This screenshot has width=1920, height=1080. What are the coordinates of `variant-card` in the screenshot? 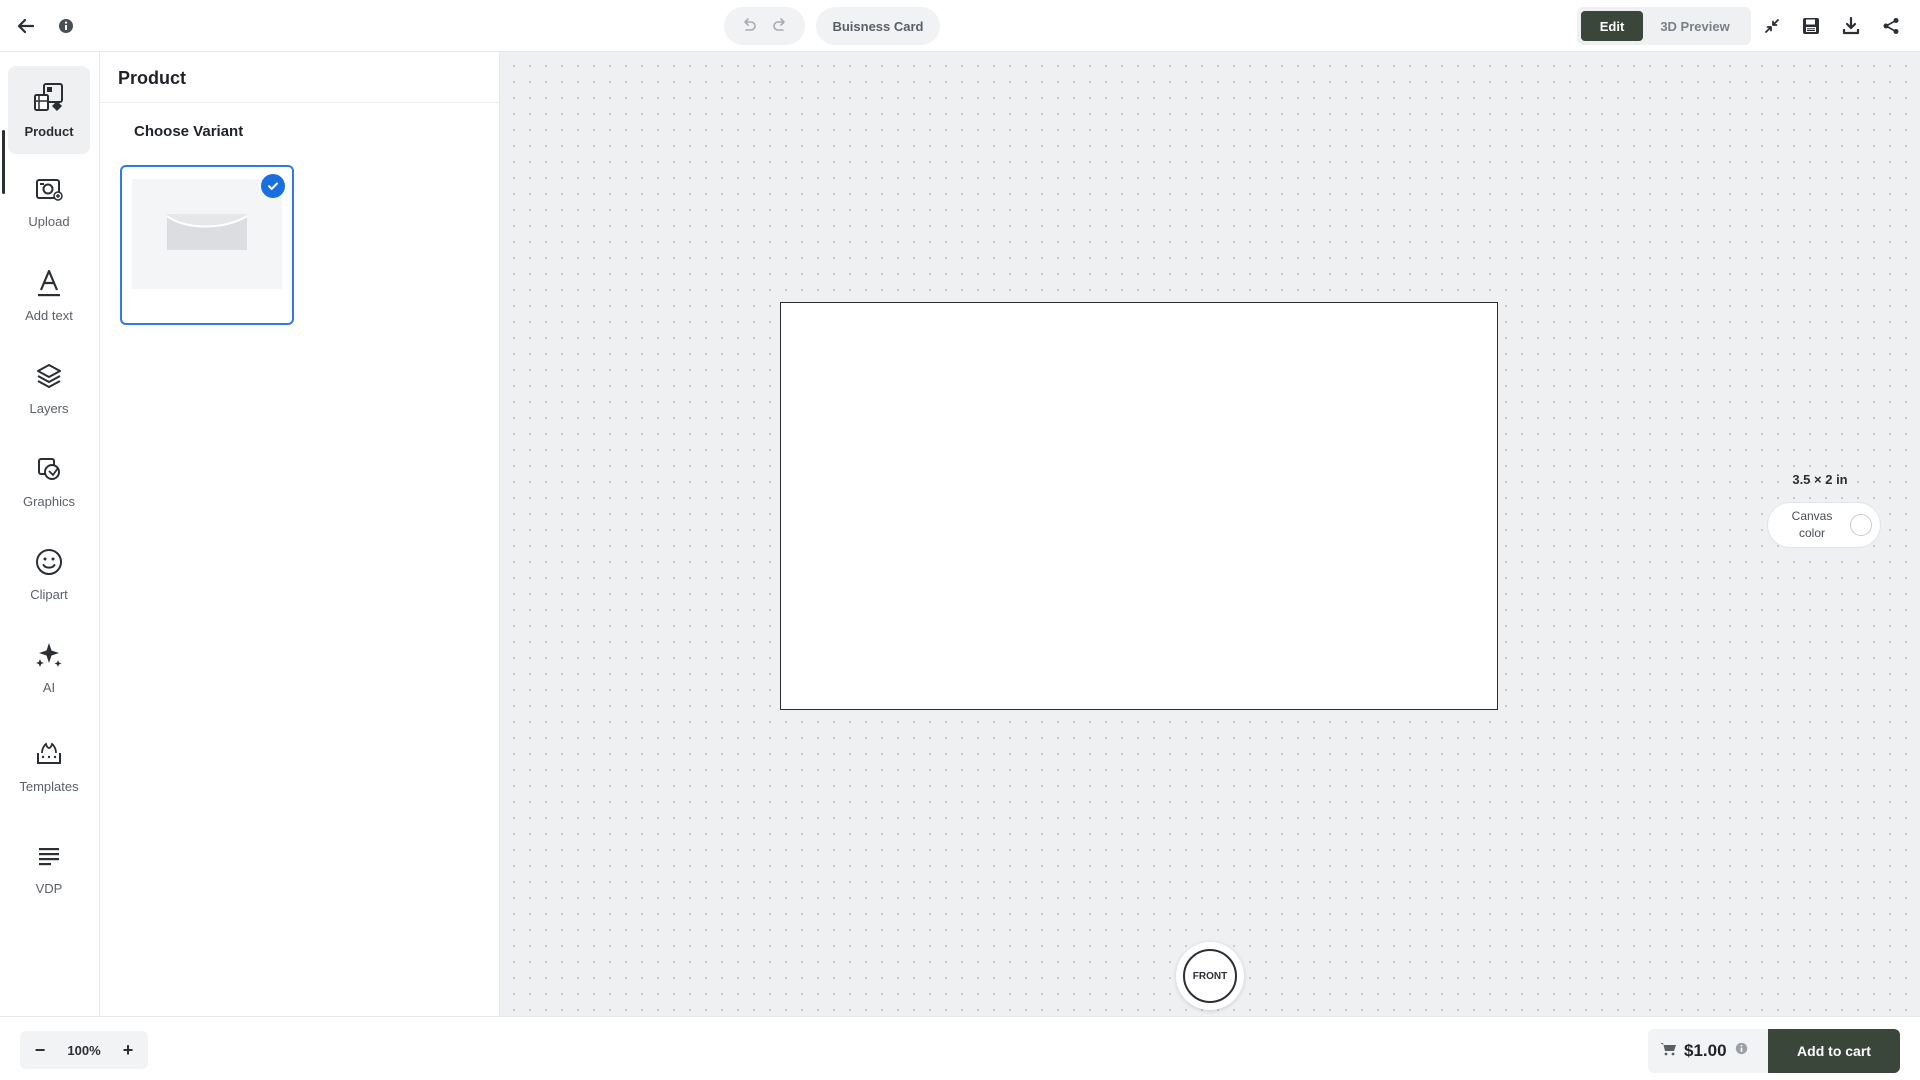 It's located at (207, 245).